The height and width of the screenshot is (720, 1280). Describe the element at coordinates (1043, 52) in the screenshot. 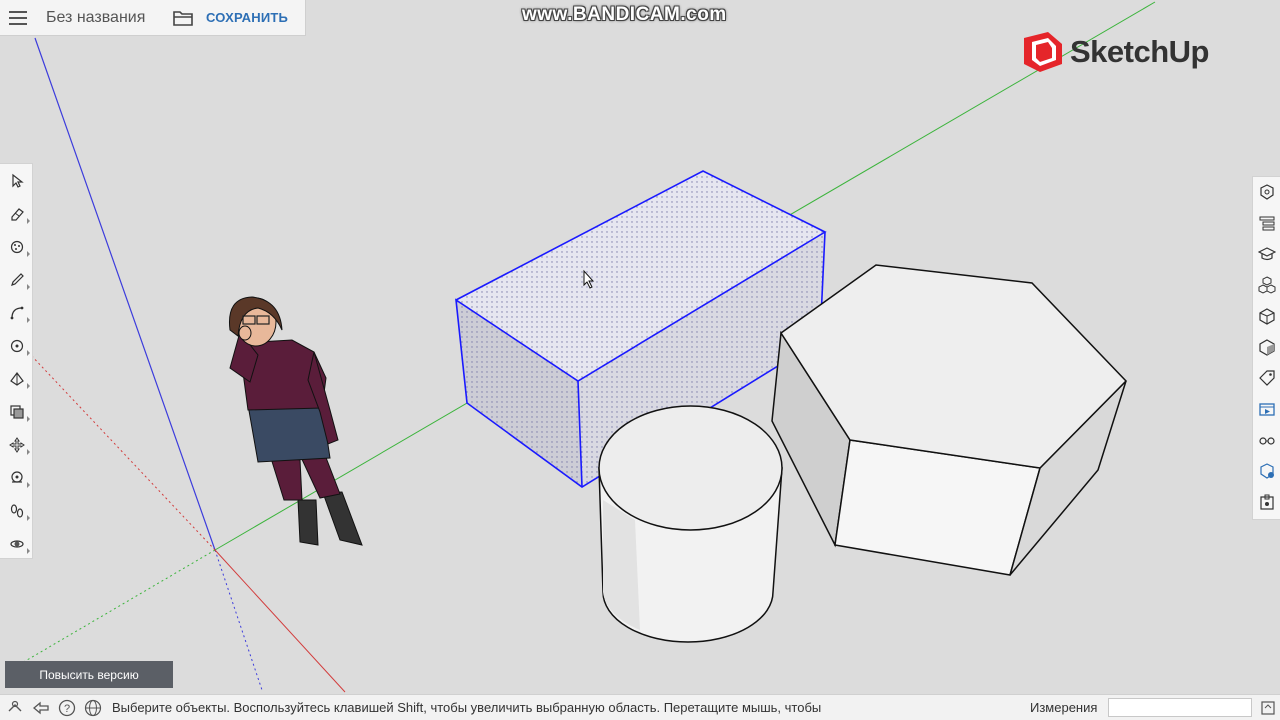

I see `sketchup-logo-icon` at that location.